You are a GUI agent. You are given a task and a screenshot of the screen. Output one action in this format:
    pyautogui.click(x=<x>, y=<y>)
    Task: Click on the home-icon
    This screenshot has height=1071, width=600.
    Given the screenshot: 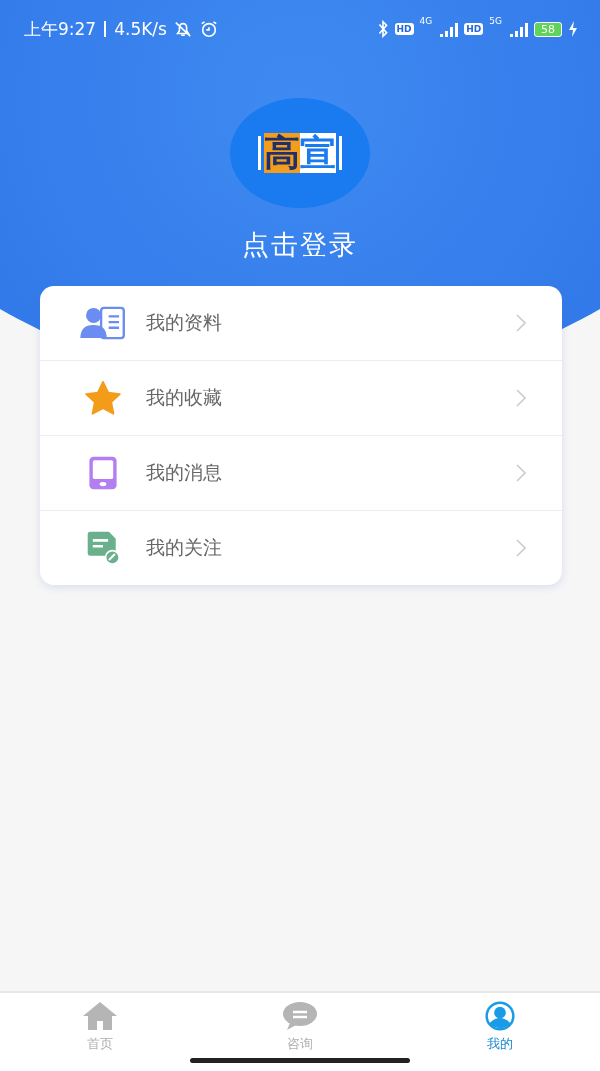 What is the action you would take?
    pyautogui.click(x=100, y=1016)
    